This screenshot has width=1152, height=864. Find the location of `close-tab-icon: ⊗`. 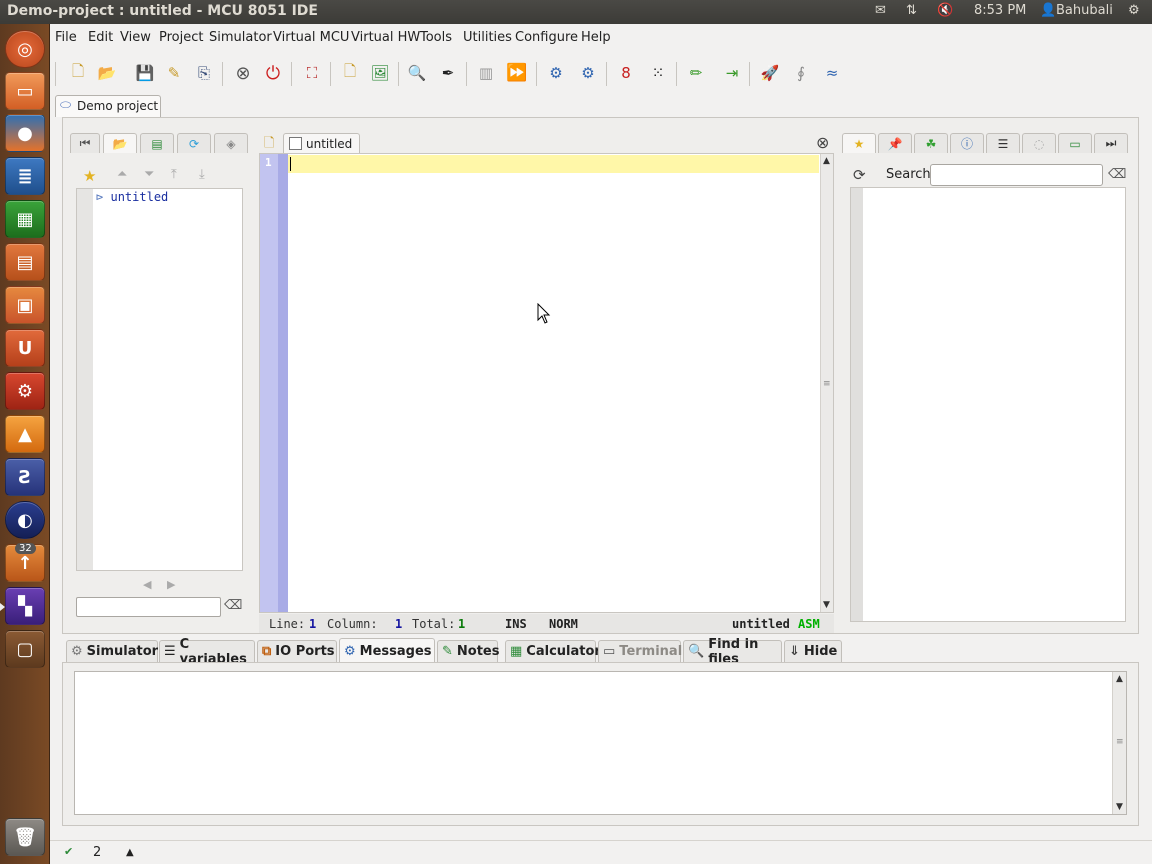

close-tab-icon: ⊗ is located at coordinates (822, 142).